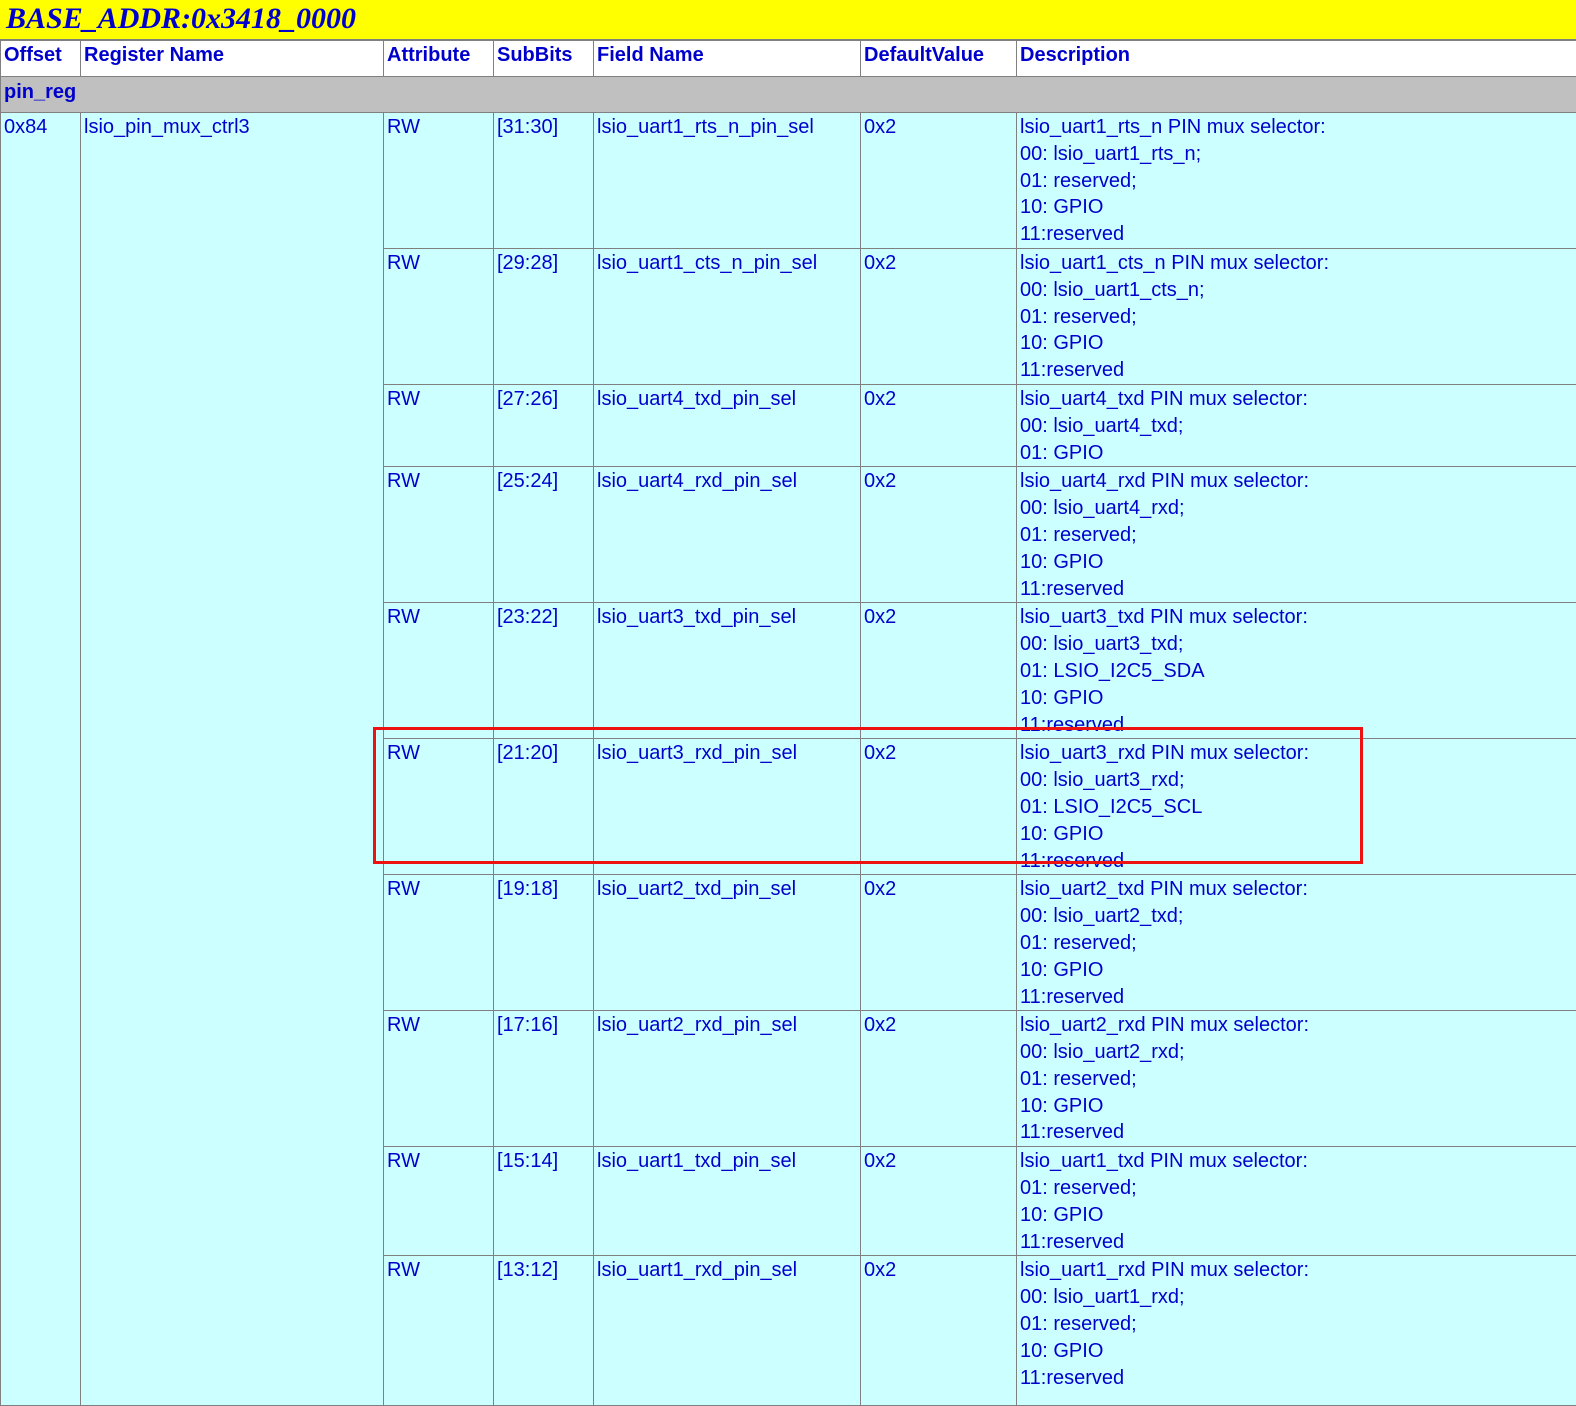  I want to click on description-line: lsio_uart1_txd PIN mux selector:, so click(1296, 1161).